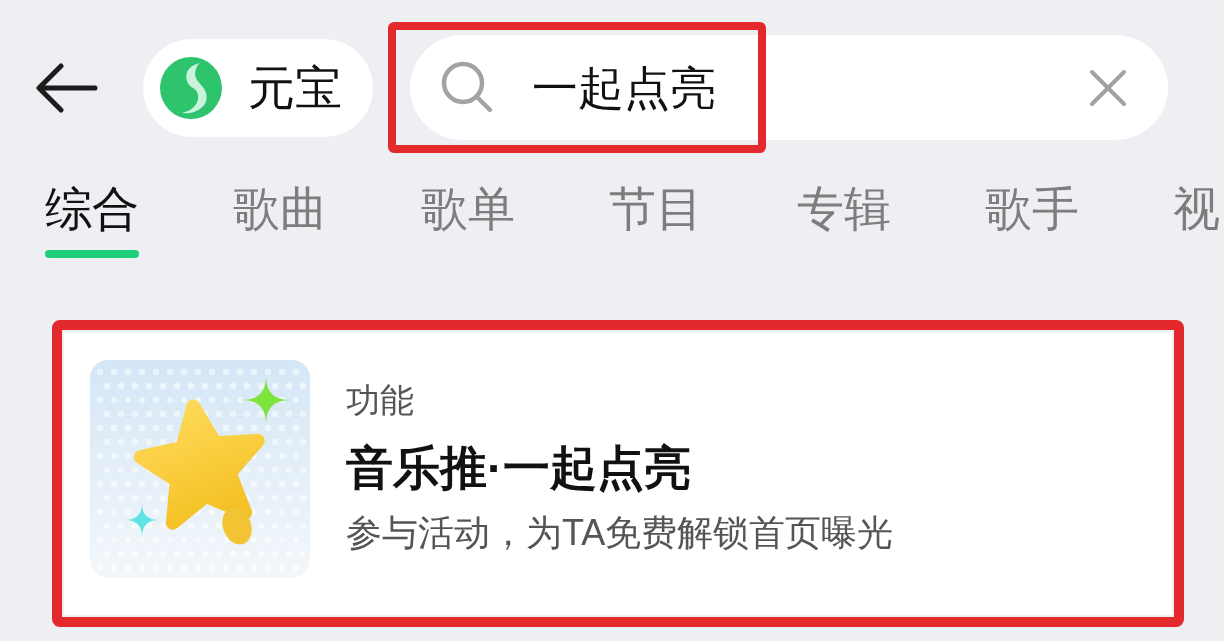 Image resolution: width=1224 pixels, height=641 pixels. What do you see at coordinates (518, 467) in the screenshot?
I see `result-title: 音乐推·一起点亮` at bounding box center [518, 467].